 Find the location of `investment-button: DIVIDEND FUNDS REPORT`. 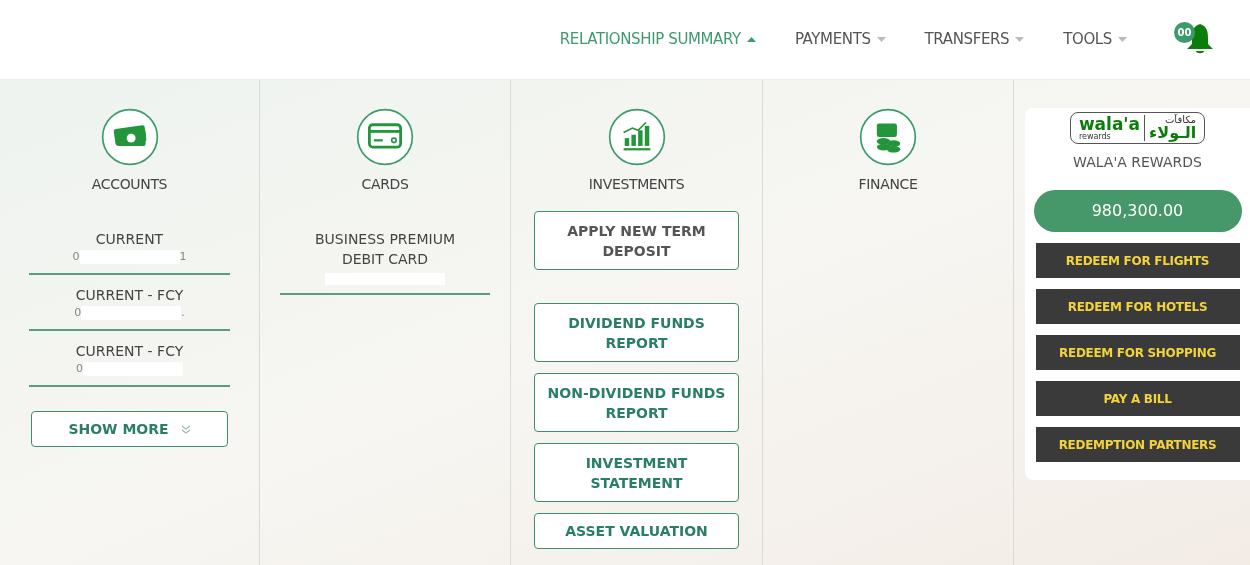

investment-button: DIVIDEND FUNDS REPORT is located at coordinates (636, 332).